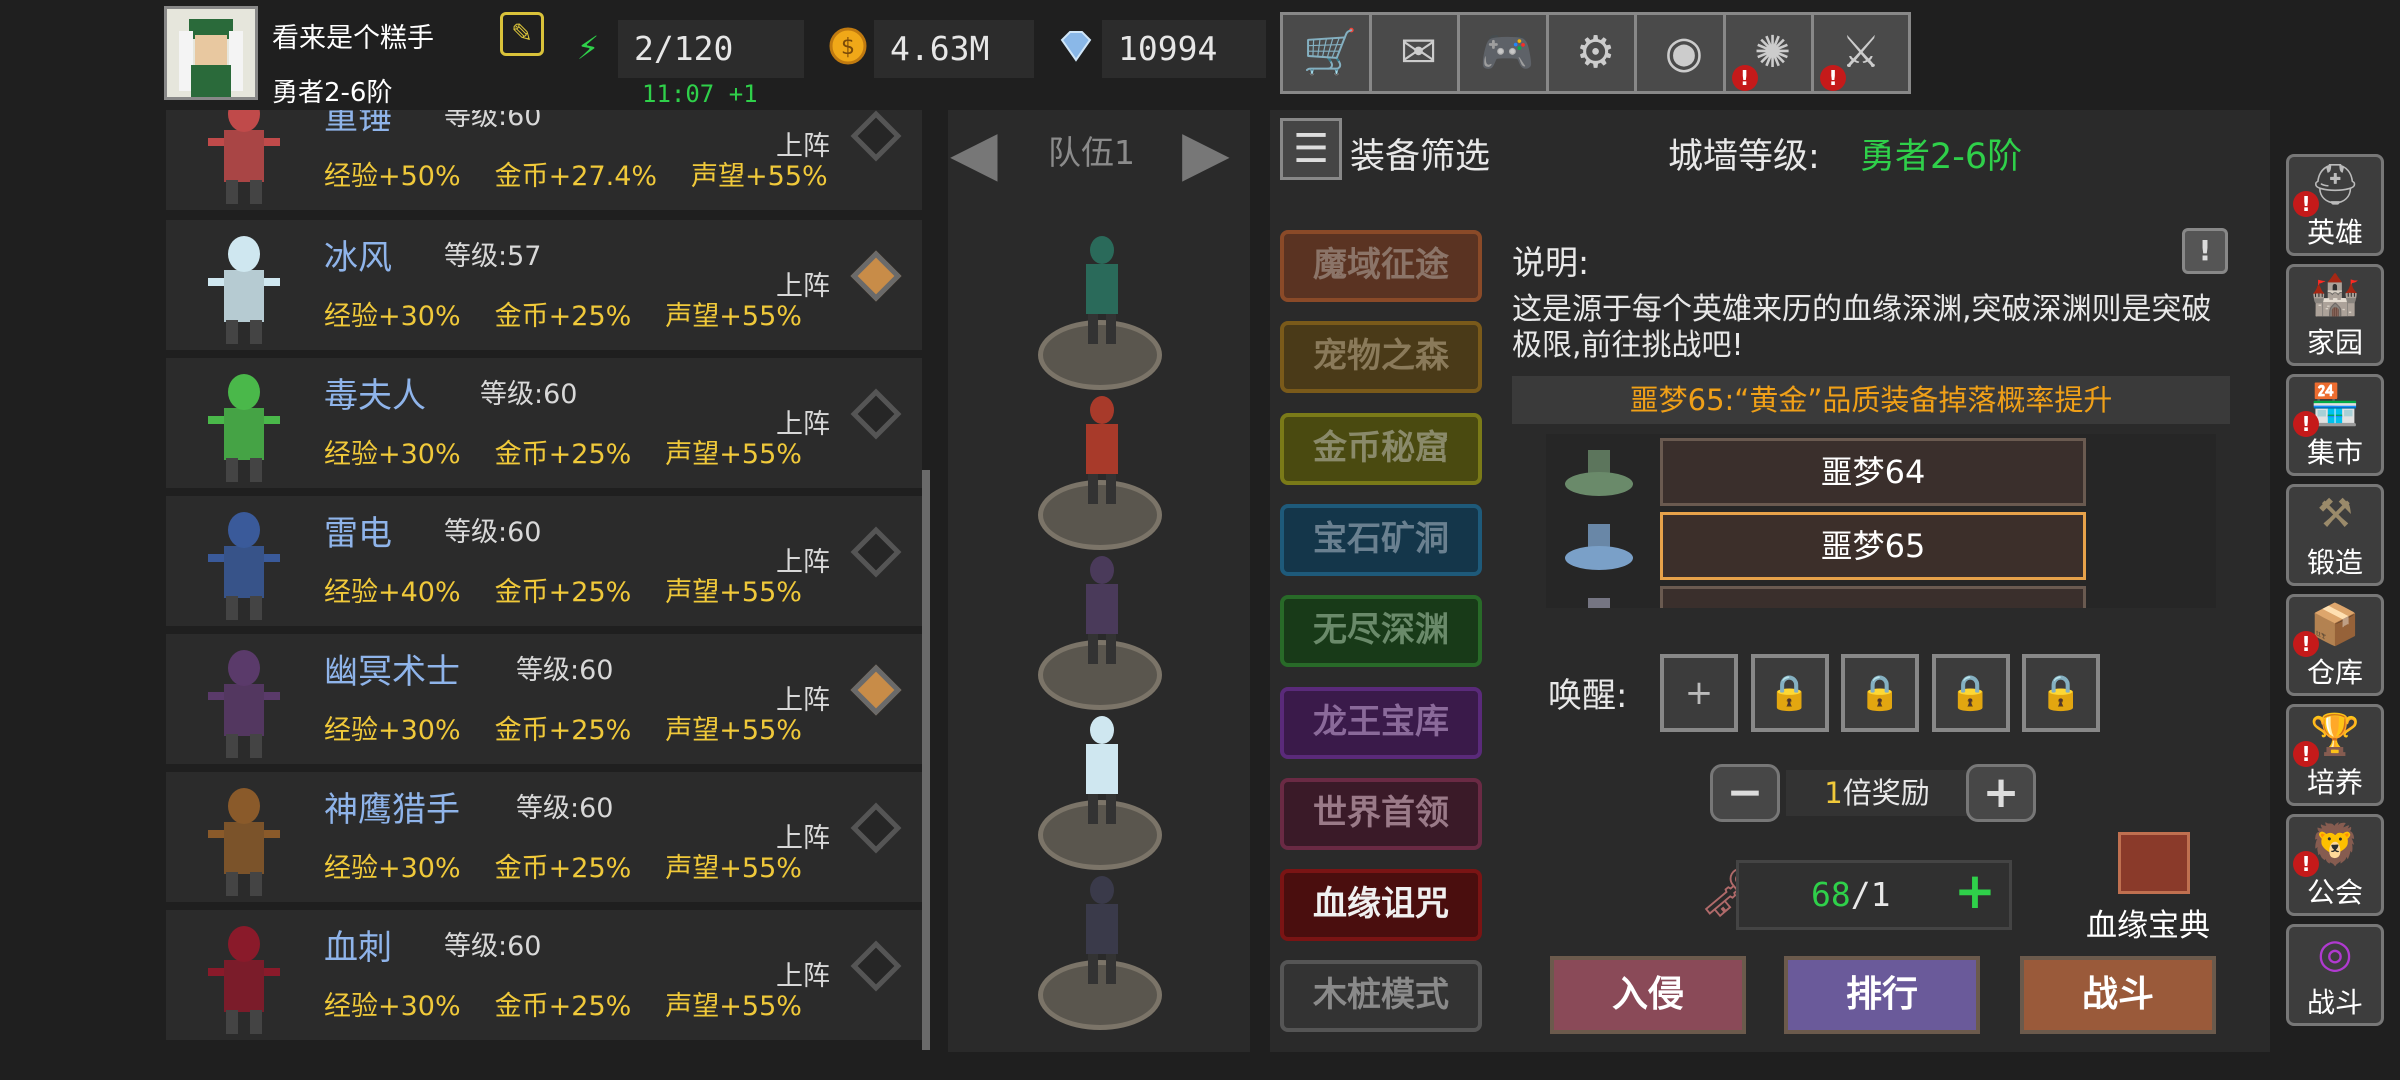 The height and width of the screenshot is (1080, 2400). Describe the element at coordinates (1595, 53) in the screenshot. I see `settings-button: ⚙` at that location.